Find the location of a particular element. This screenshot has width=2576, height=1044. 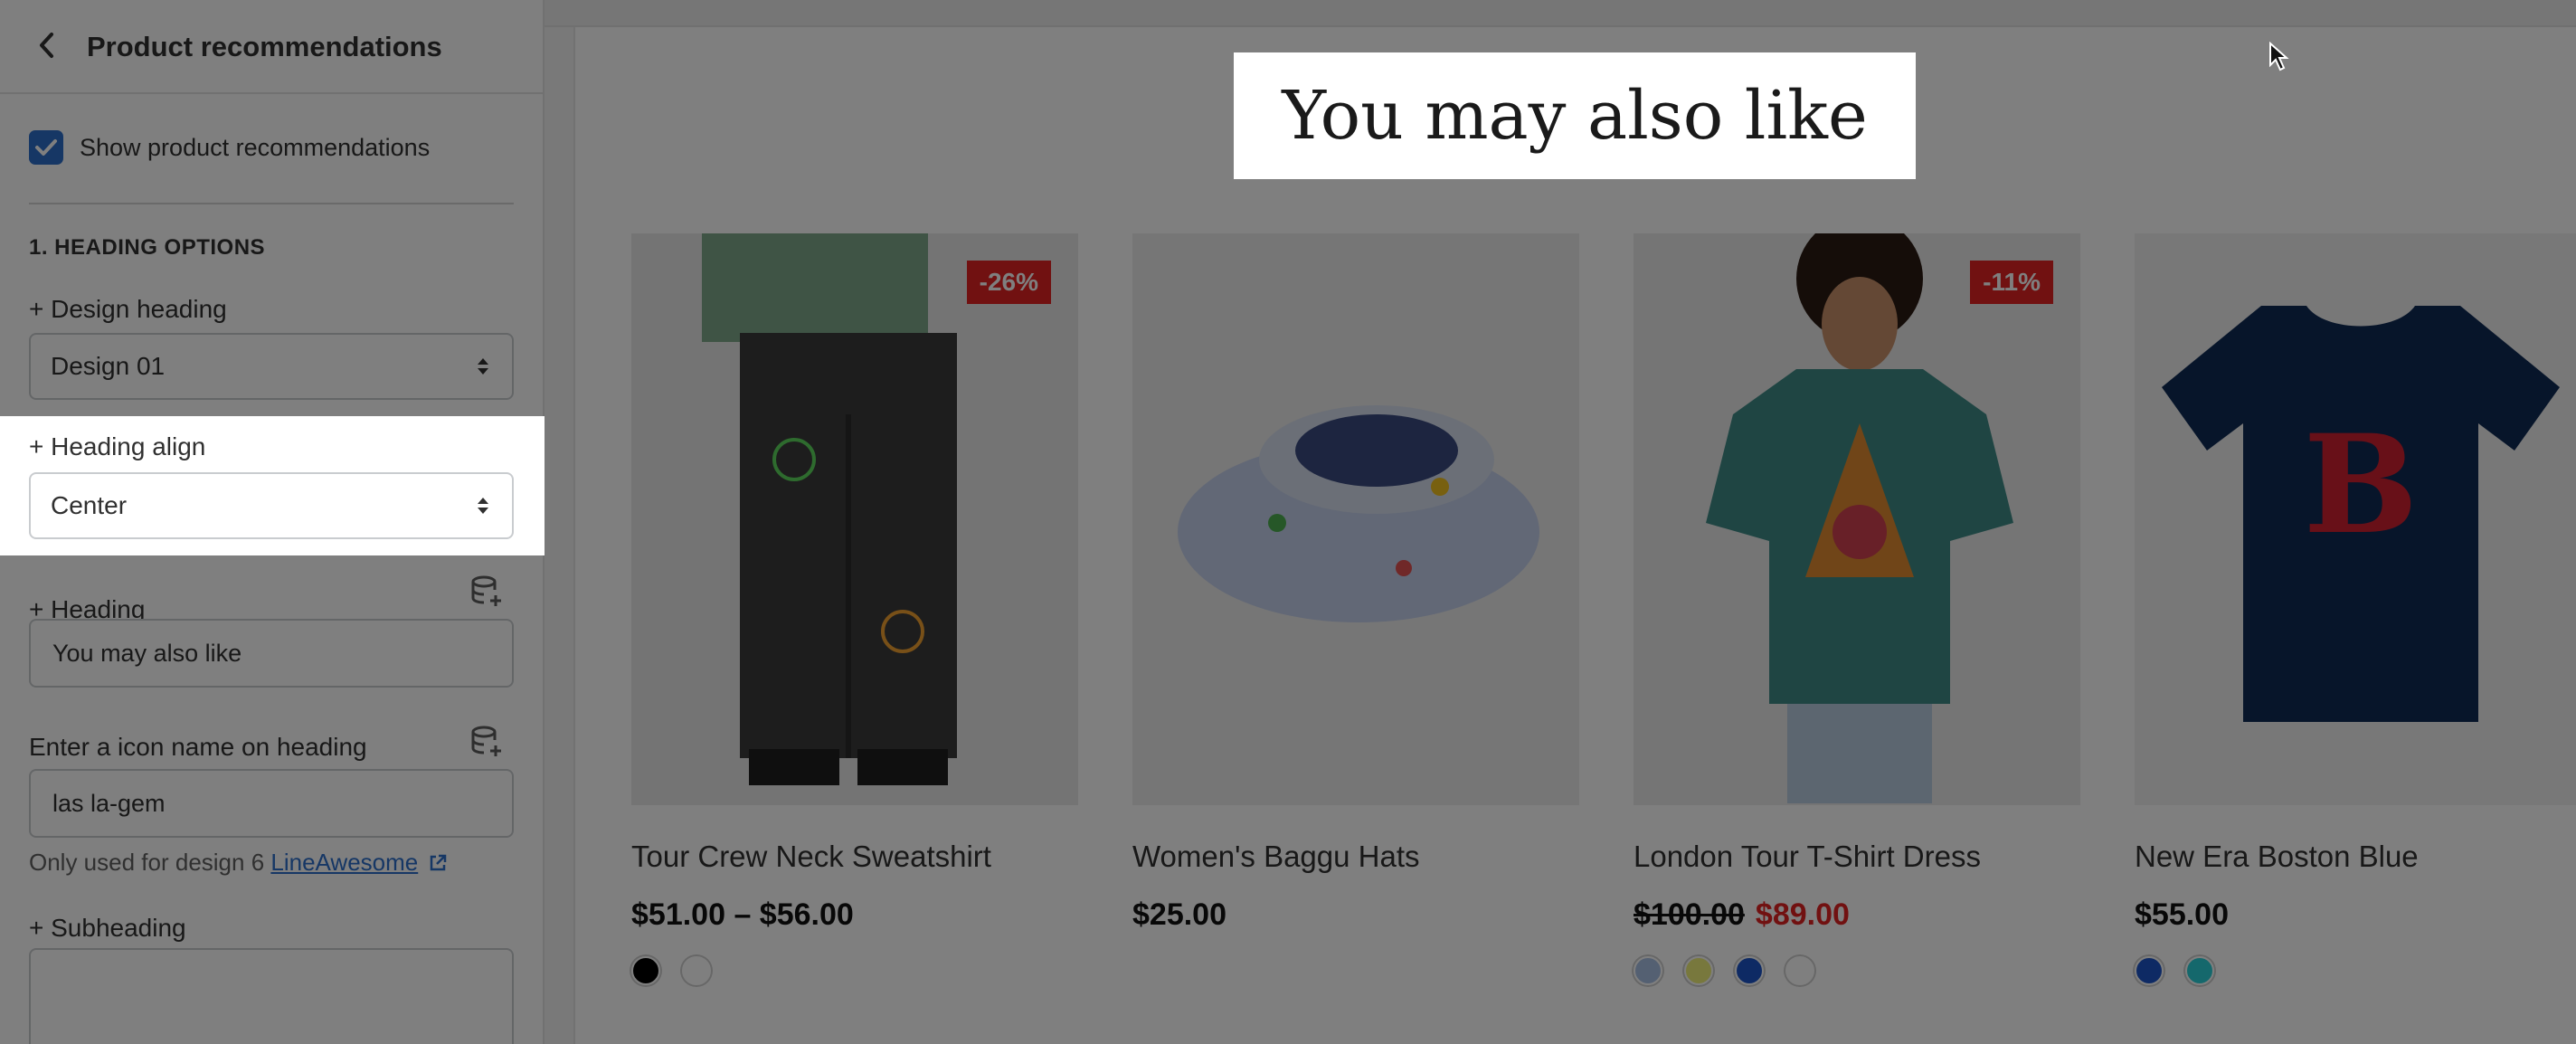

swatch-teal is located at coordinates (2199, 970).